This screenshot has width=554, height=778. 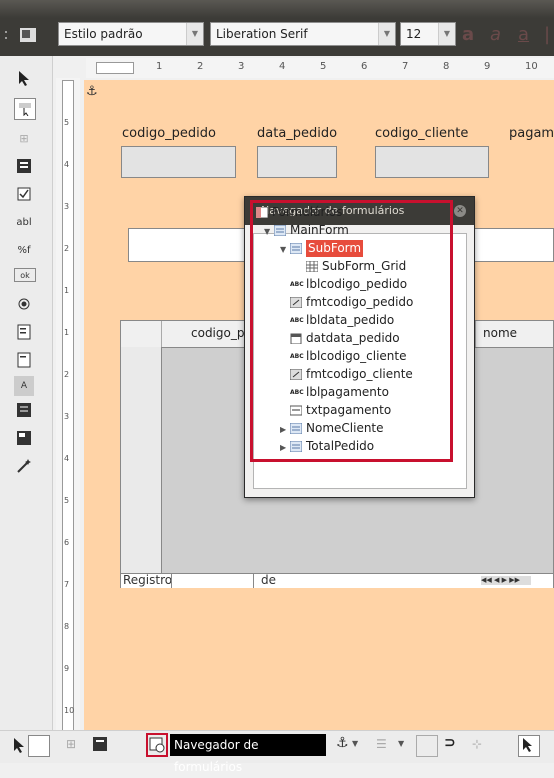 What do you see at coordinates (26, 399) in the screenshot?
I see `form-controls-toolbar: ⊞ abl %f ok A` at bounding box center [26, 399].